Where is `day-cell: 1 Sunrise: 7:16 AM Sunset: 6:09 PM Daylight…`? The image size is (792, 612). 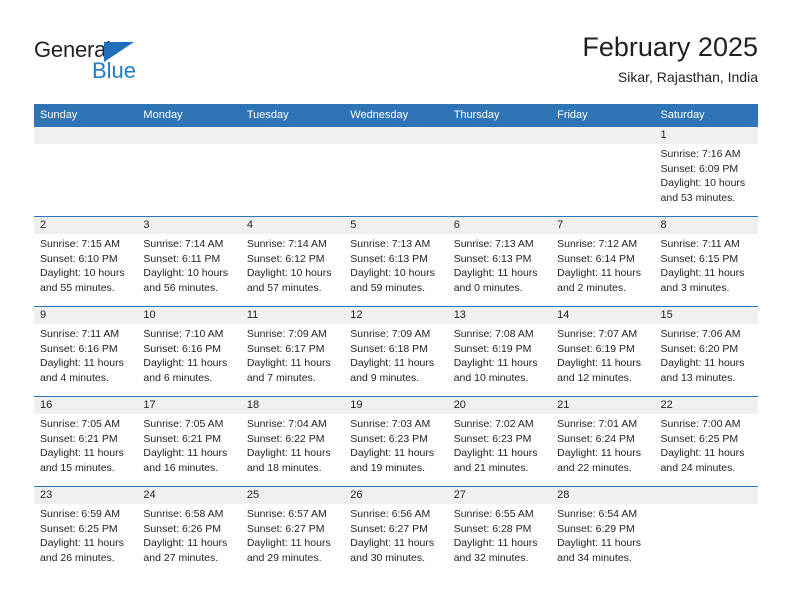 day-cell: 1 Sunrise: 7:16 AM Sunset: 6:09 PM Daylight… is located at coordinates (706, 171).